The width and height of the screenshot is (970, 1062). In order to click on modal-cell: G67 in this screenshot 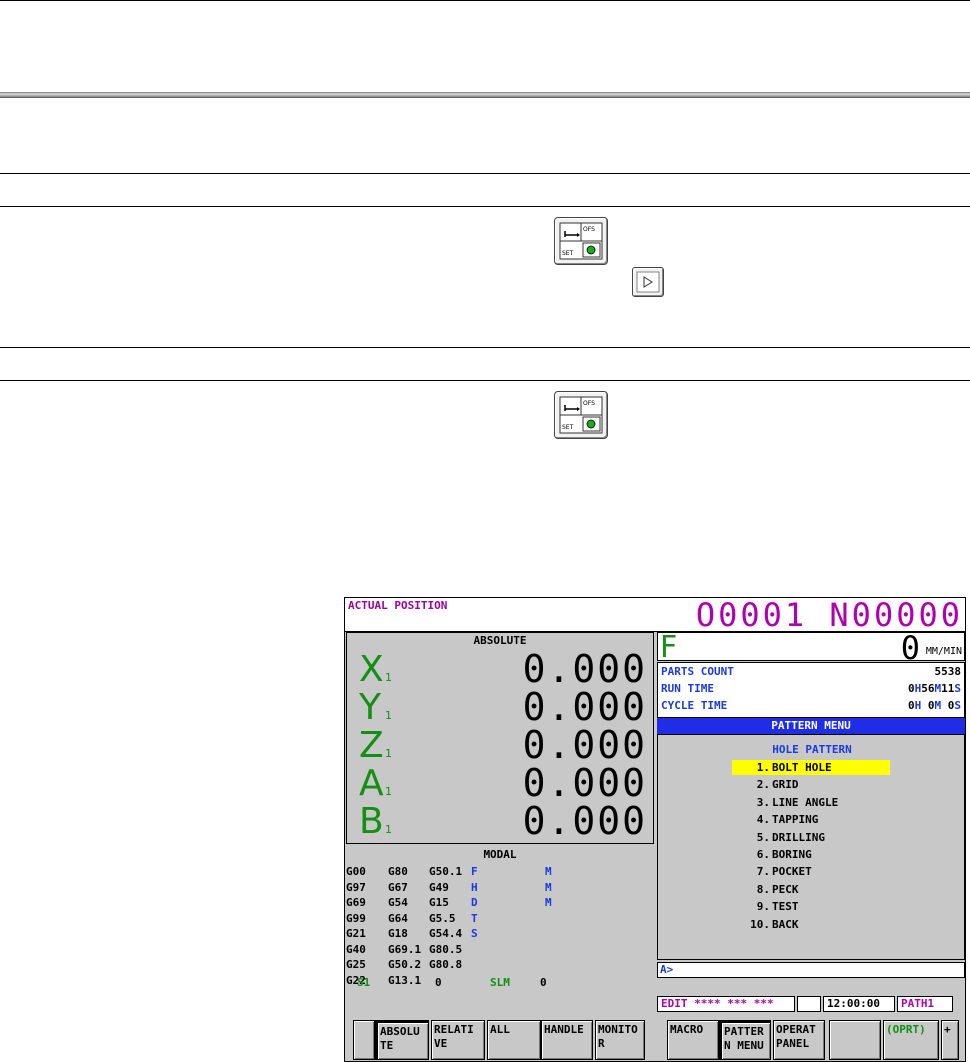, I will do `click(398, 887)`.